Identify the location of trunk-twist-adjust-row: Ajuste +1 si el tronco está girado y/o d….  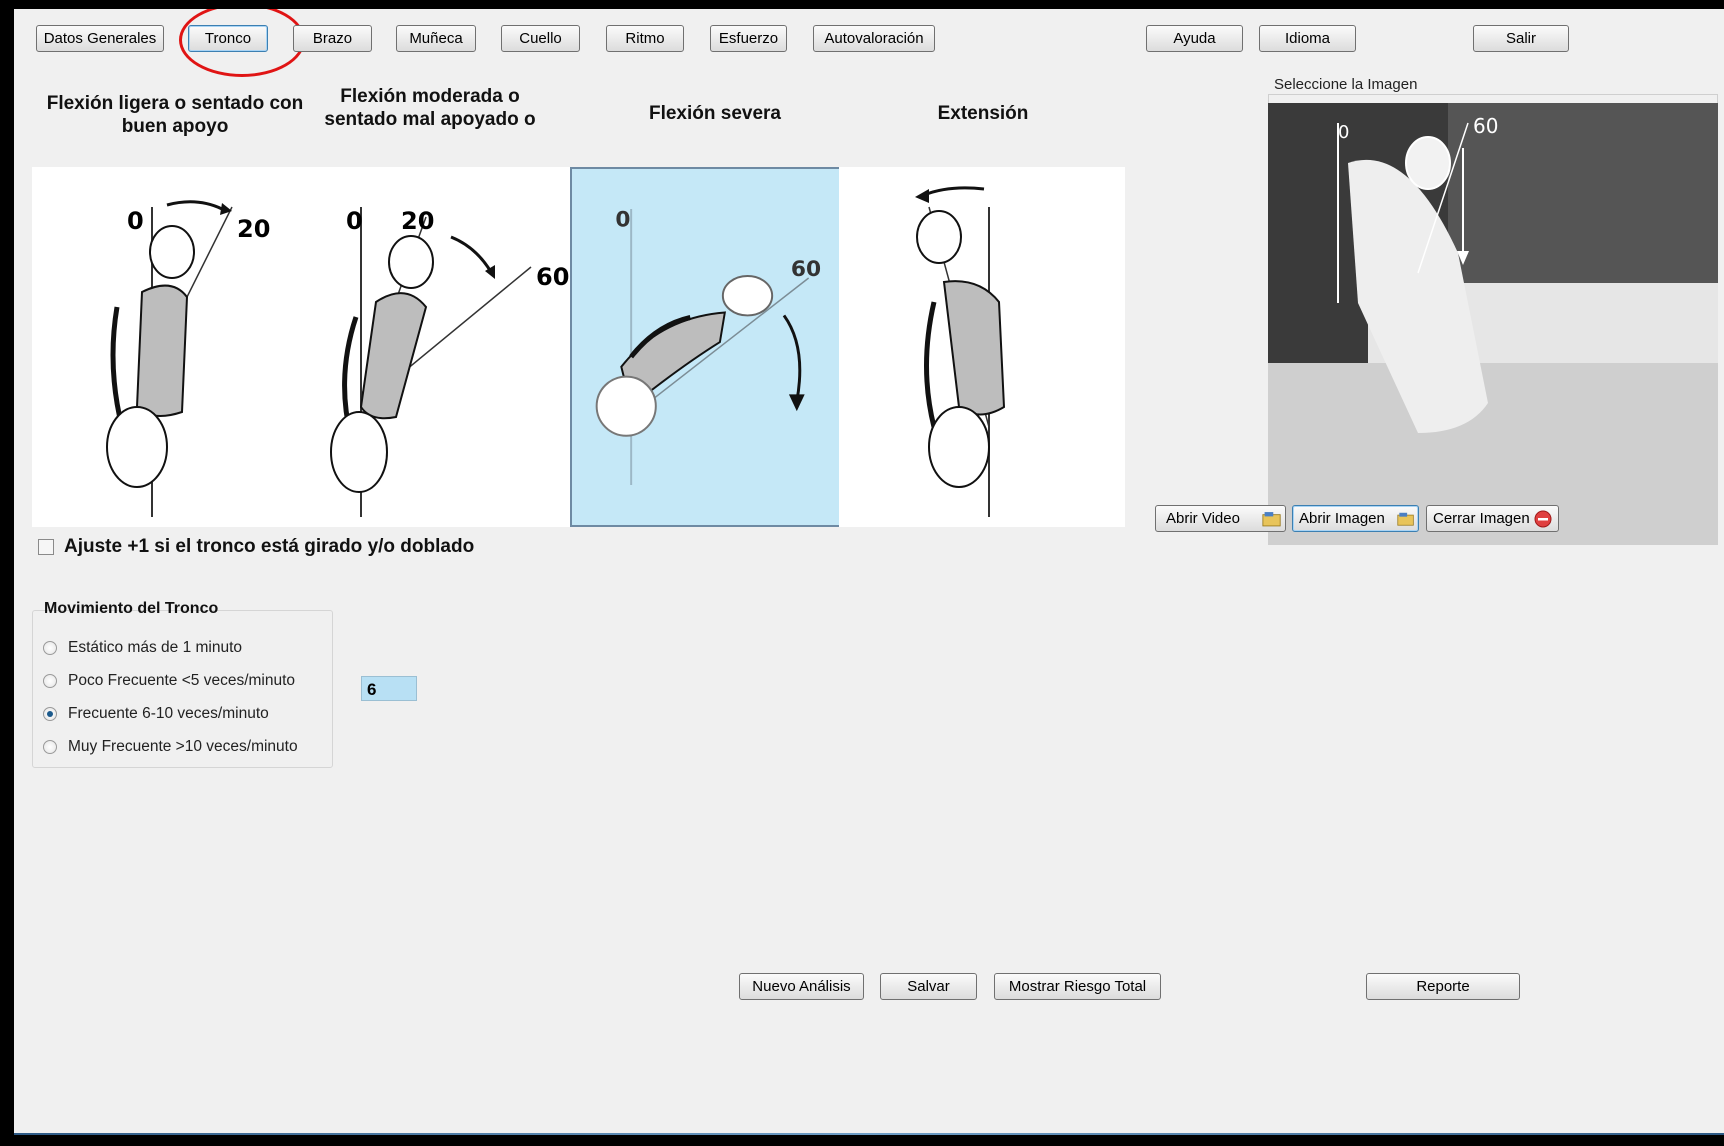
(256, 547).